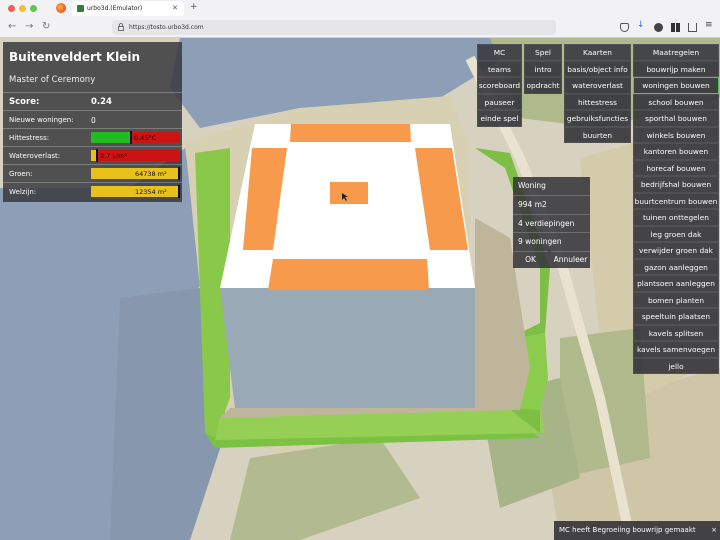 This screenshot has height=540, width=720. What do you see at coordinates (597, 85) in the screenshot?
I see `menu-item: wateroverlast` at bounding box center [597, 85].